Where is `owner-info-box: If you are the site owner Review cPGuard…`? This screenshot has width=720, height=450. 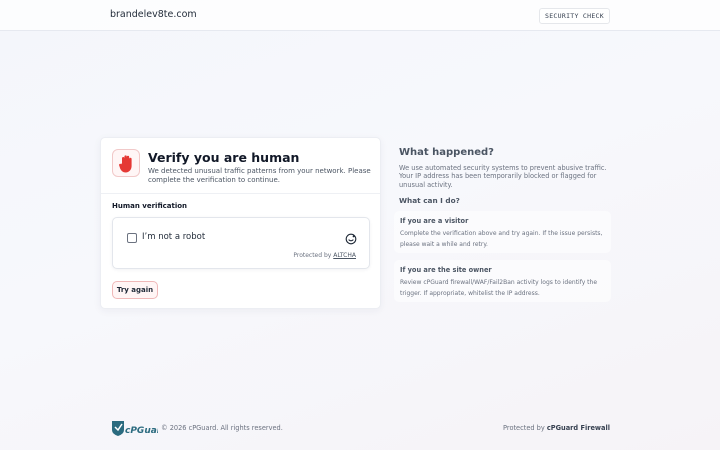
owner-info-box: If you are the site owner Review cPGuard… is located at coordinates (502, 281).